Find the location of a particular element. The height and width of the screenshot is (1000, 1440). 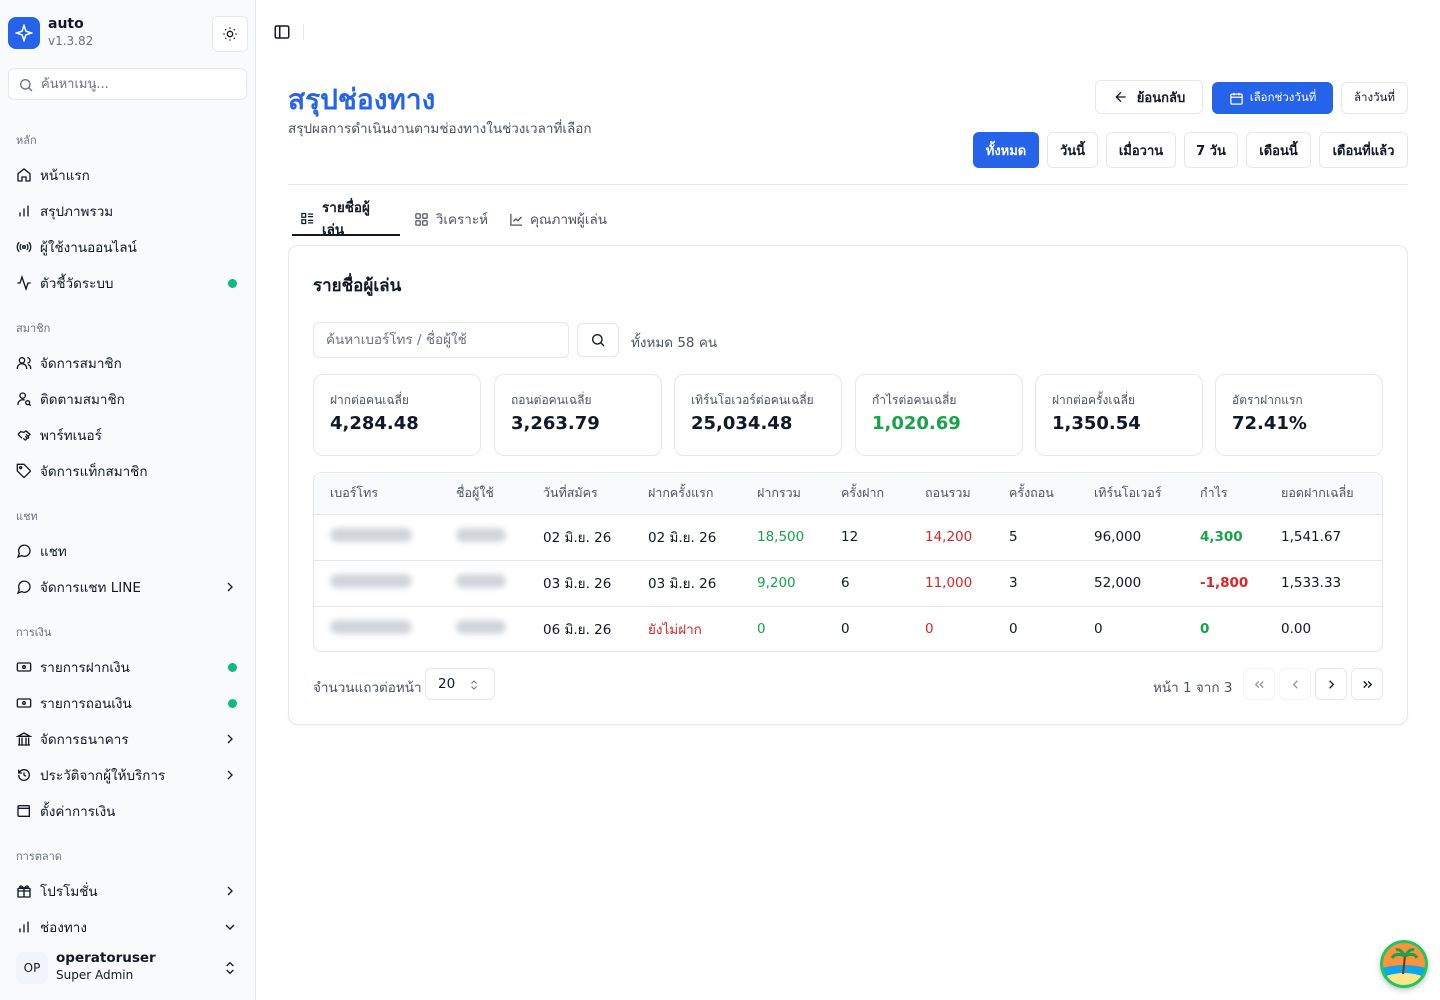

rows-per-page-select: 20 is located at coordinates (460, 684).